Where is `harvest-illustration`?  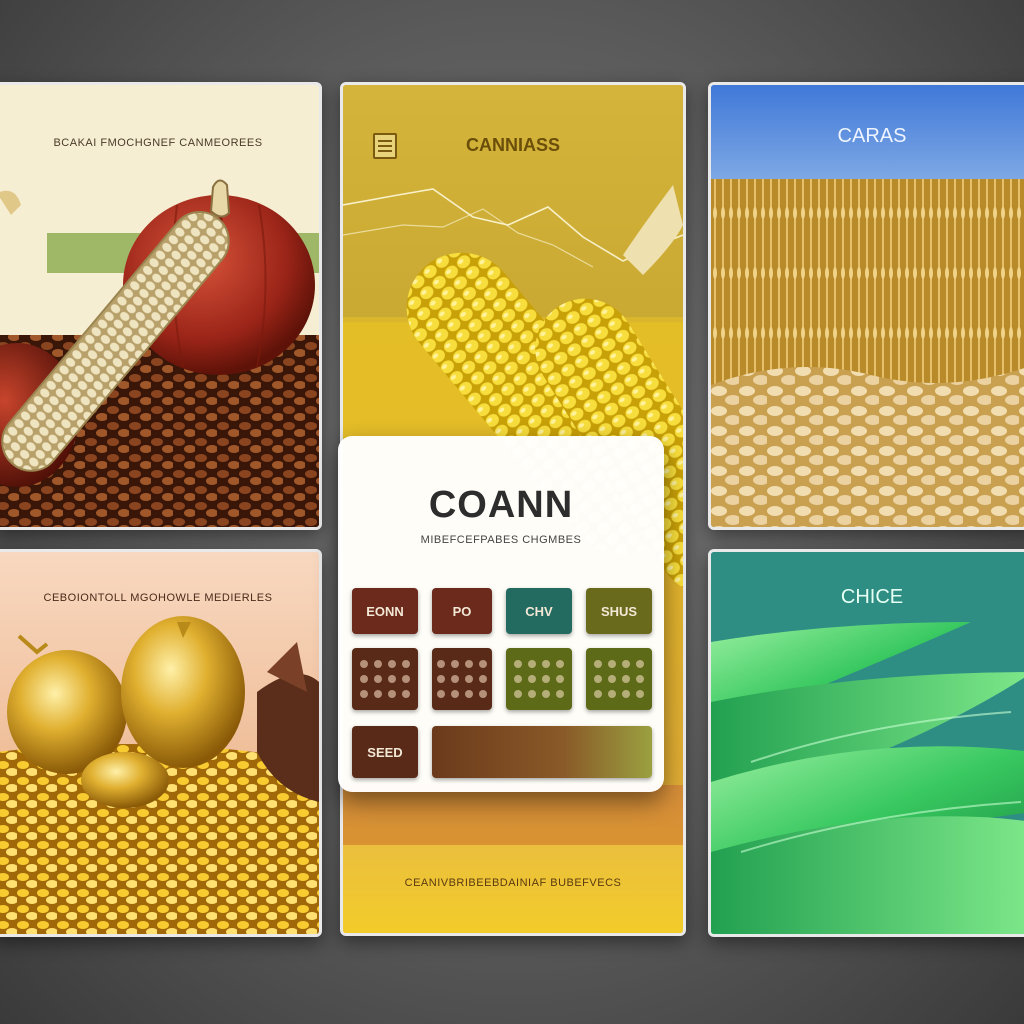 harvest-illustration is located at coordinates (159, 306).